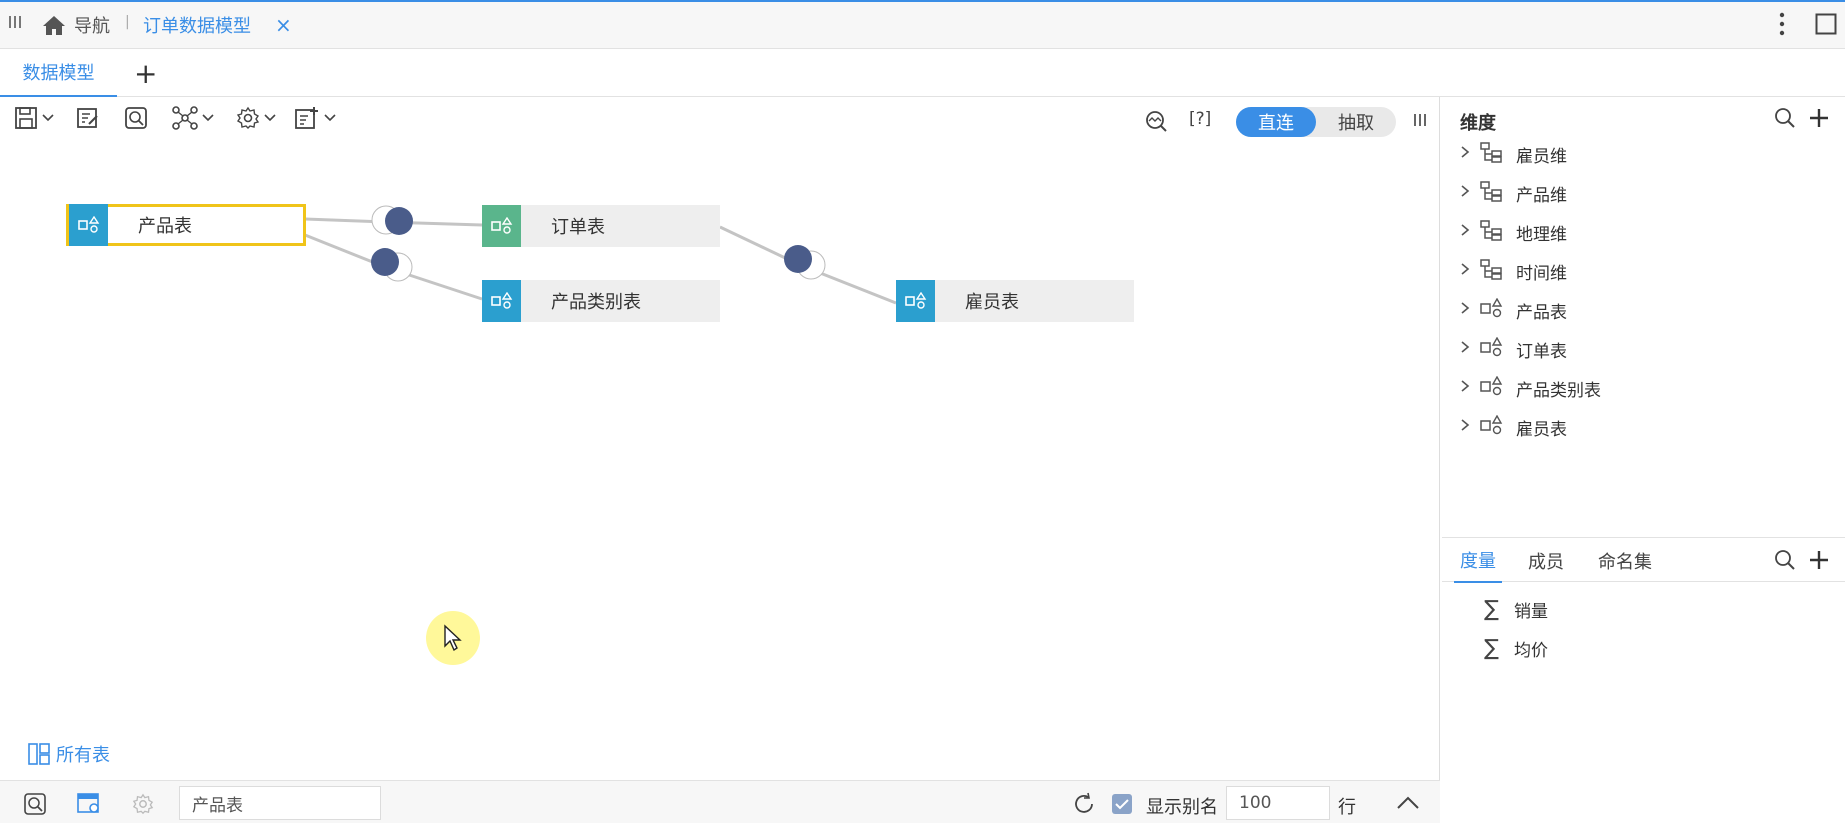 This screenshot has height=823, width=1845. What do you see at coordinates (58, 73) in the screenshot?
I see `tab-data-model: 数据模型` at bounding box center [58, 73].